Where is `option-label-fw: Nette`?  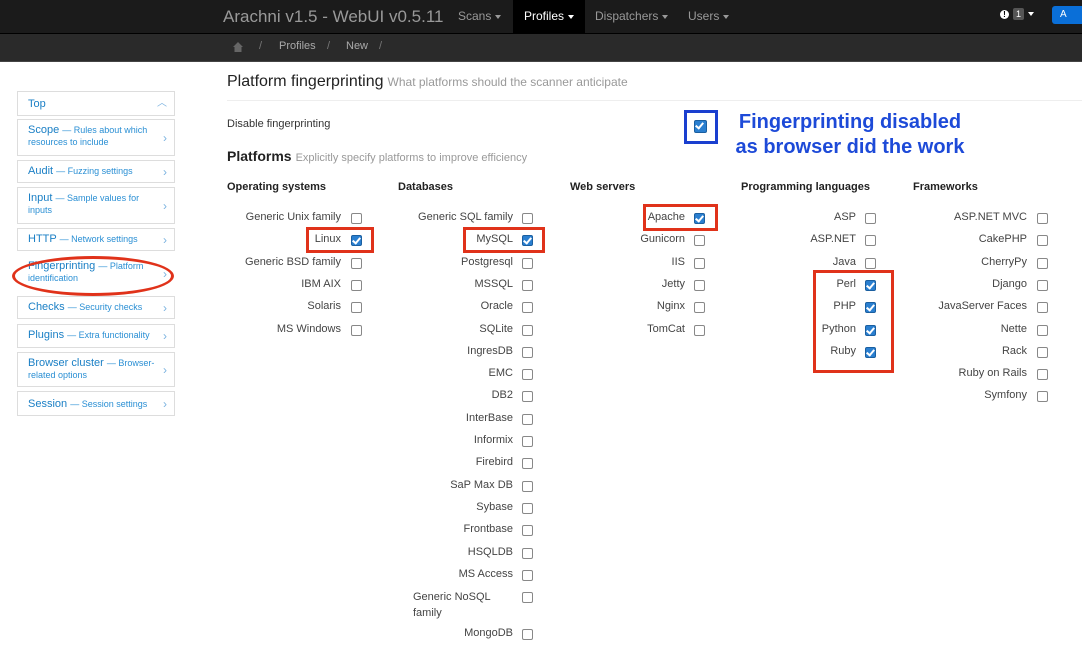
option-label-fw: Nette is located at coordinates (1014, 329).